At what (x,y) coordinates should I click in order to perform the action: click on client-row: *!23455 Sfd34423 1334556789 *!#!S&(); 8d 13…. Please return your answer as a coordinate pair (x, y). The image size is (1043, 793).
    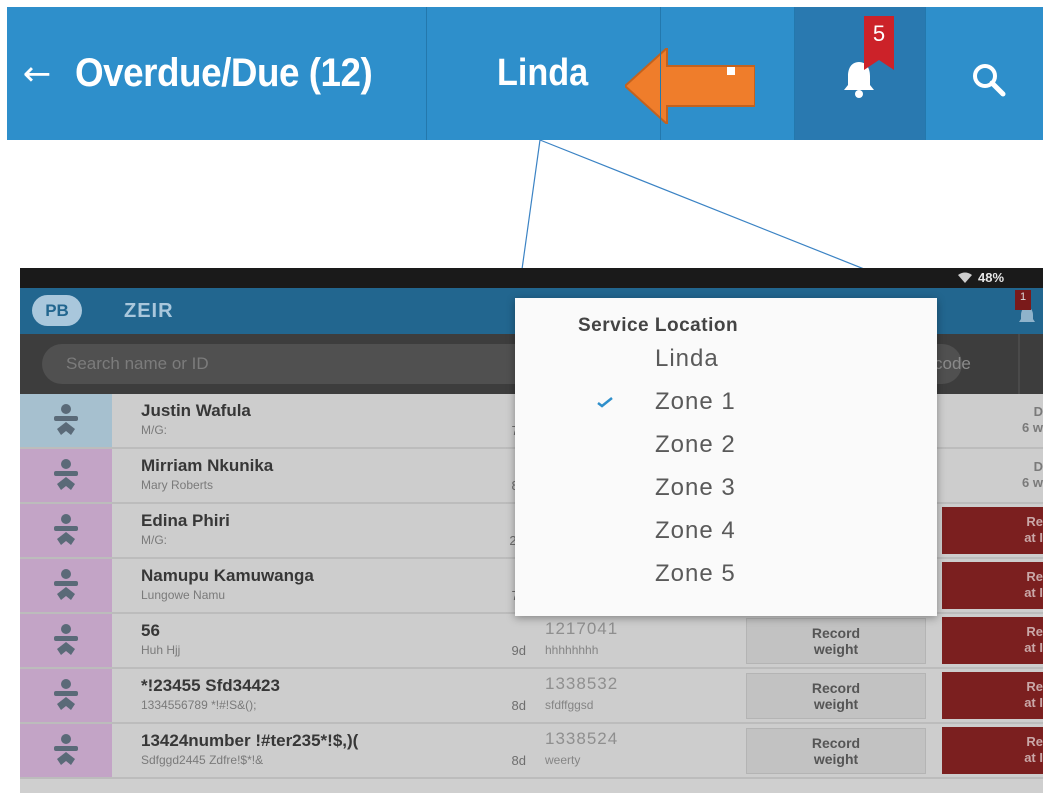
    Looking at the image, I should click on (531, 696).